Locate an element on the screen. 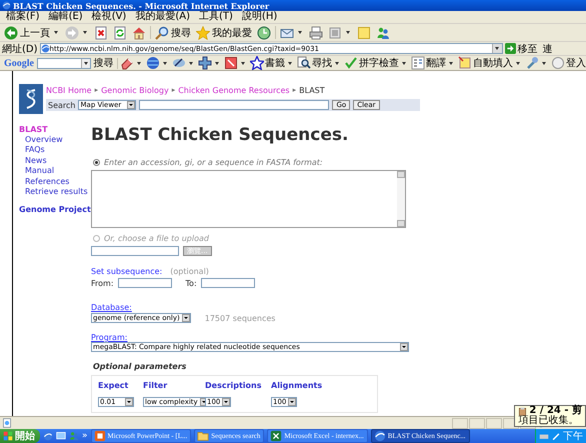 The width and height of the screenshot is (586, 443). refresh-icon is located at coordinates (120, 33).